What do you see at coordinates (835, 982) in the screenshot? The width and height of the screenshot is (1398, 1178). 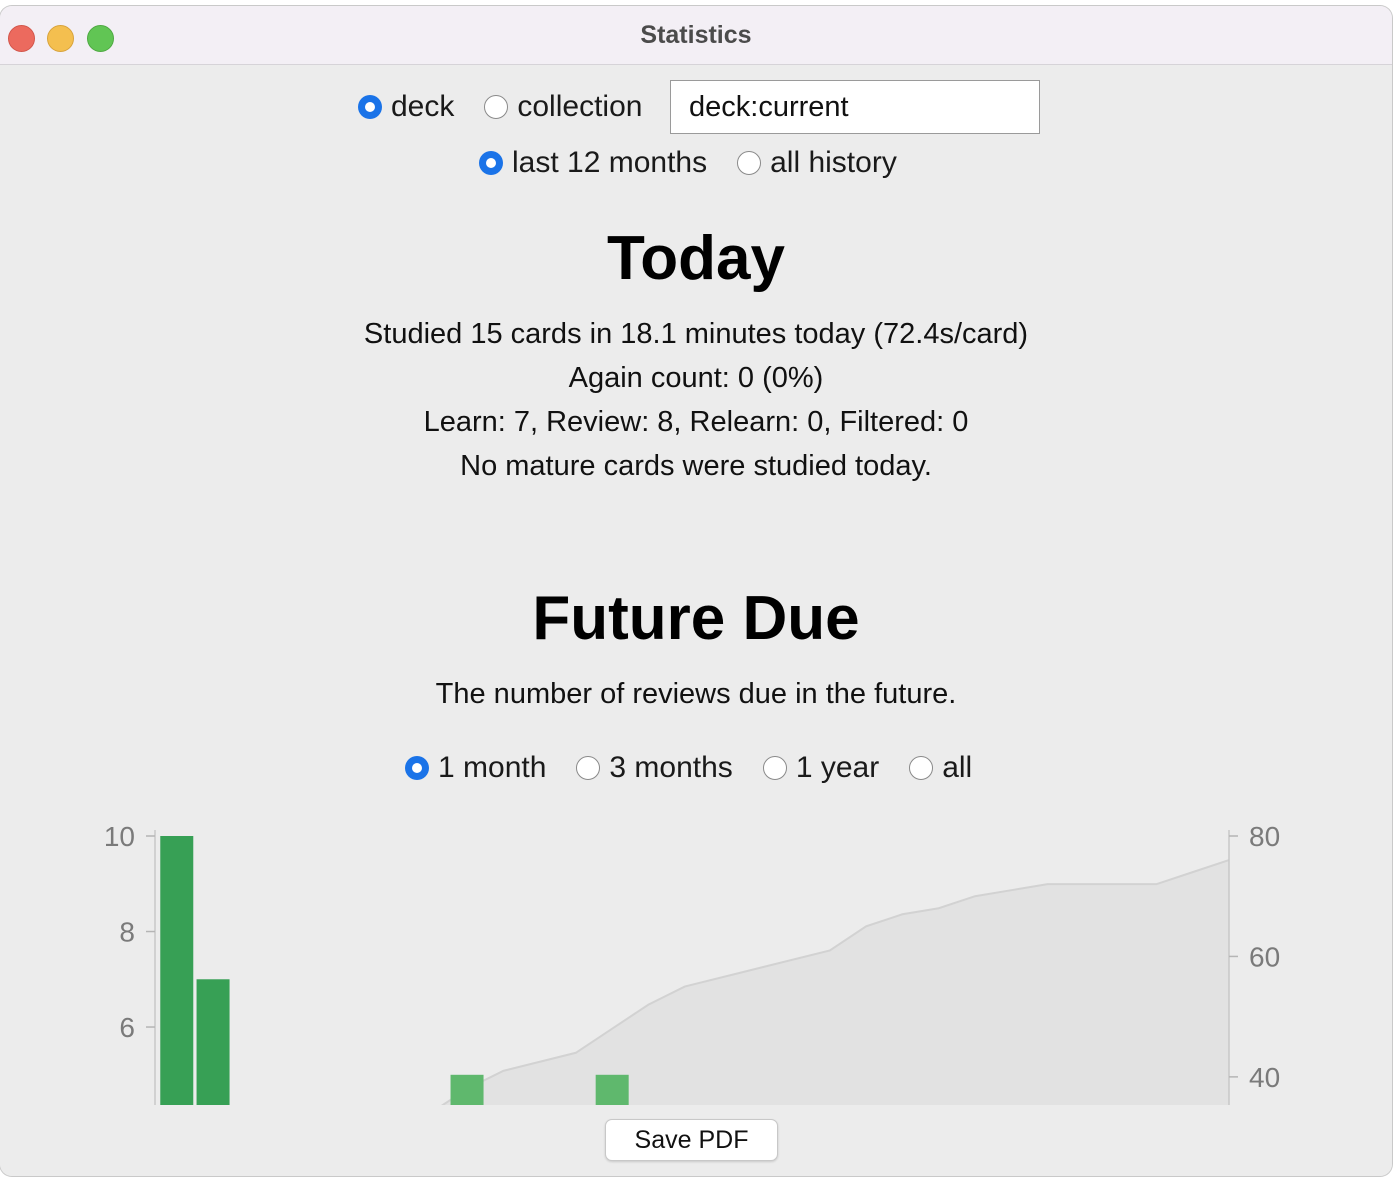 I see `cumulative-area` at bounding box center [835, 982].